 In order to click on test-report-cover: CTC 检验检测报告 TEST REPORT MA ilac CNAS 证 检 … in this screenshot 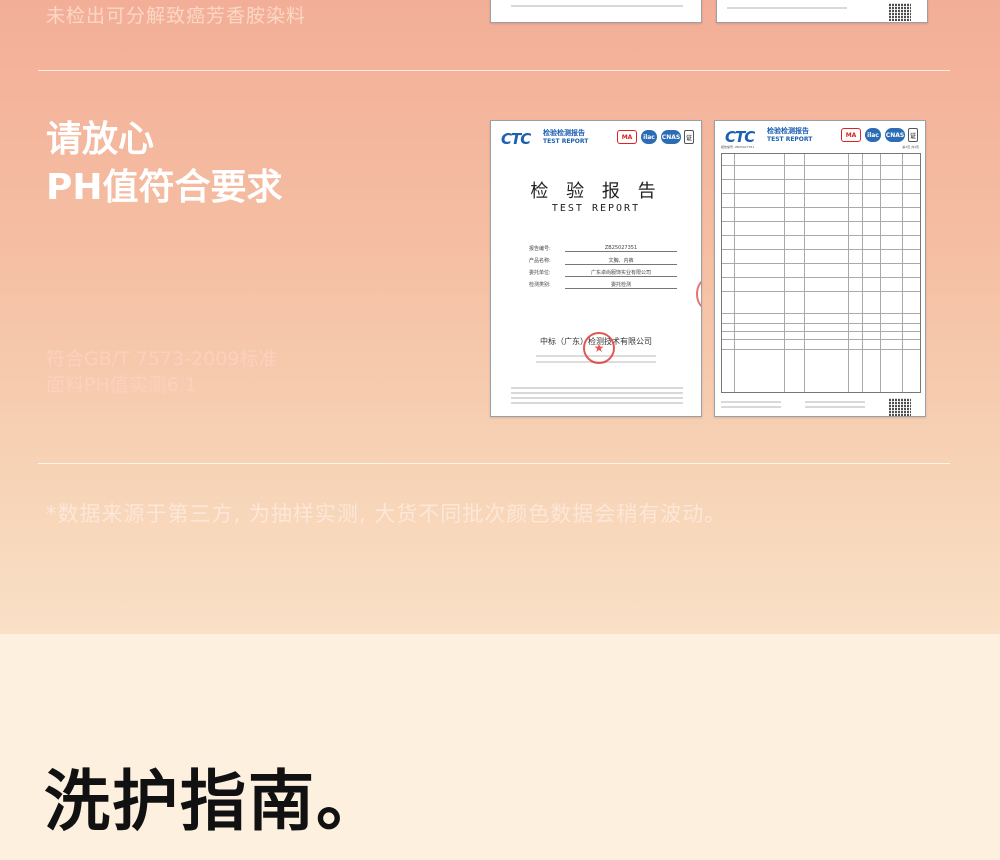, I will do `click(596, 268)`.